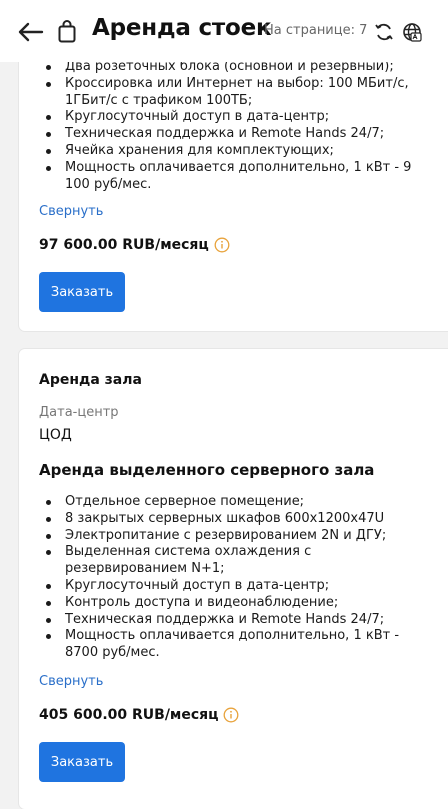 The image size is (448, 809). What do you see at coordinates (207, 470) in the screenshot?
I see `service-title: Аренда выделенного серверного зала` at bounding box center [207, 470].